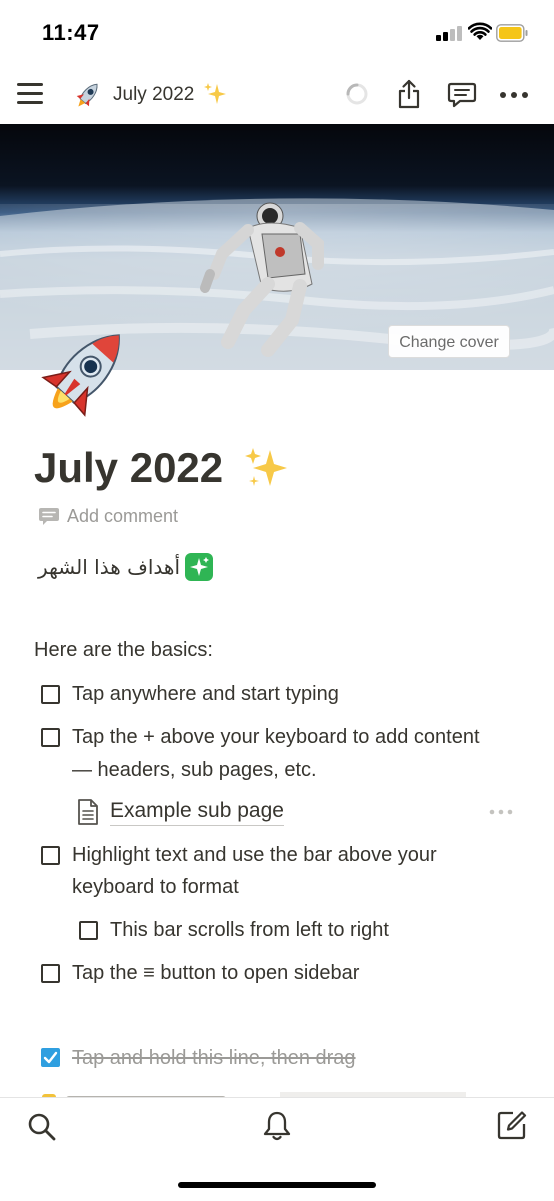 The height and width of the screenshot is (1201, 554). I want to click on home-indicator, so click(277, 1185).